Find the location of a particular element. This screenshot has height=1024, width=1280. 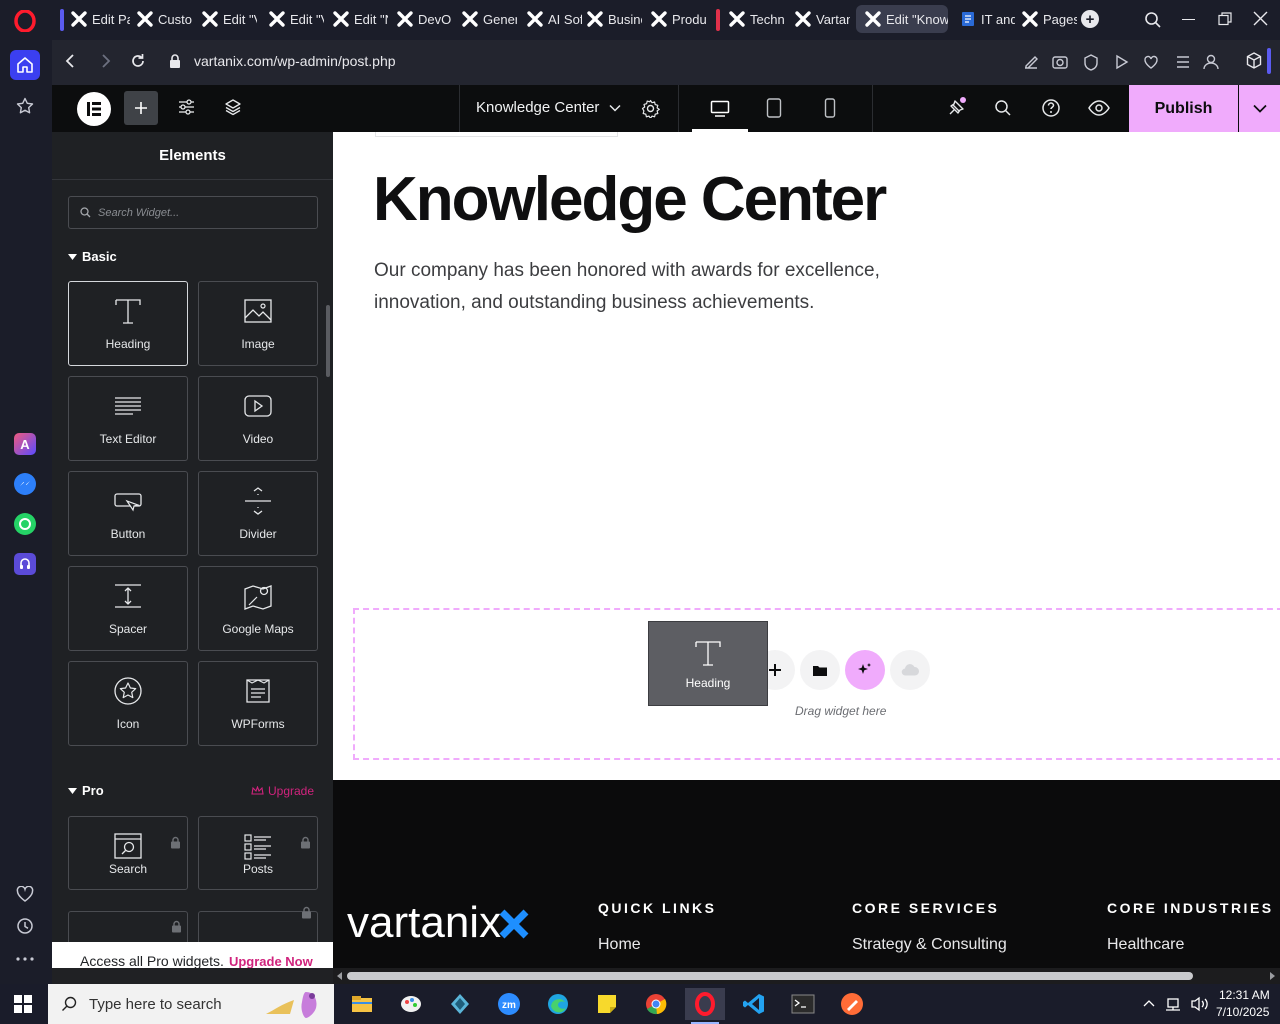

page-settings-gear-icon is located at coordinates (650, 108).